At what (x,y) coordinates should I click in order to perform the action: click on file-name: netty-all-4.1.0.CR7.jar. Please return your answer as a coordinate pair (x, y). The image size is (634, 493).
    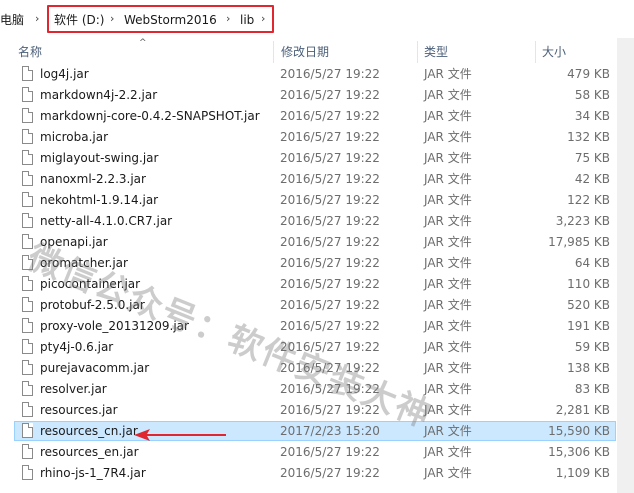
    Looking at the image, I should click on (106, 221).